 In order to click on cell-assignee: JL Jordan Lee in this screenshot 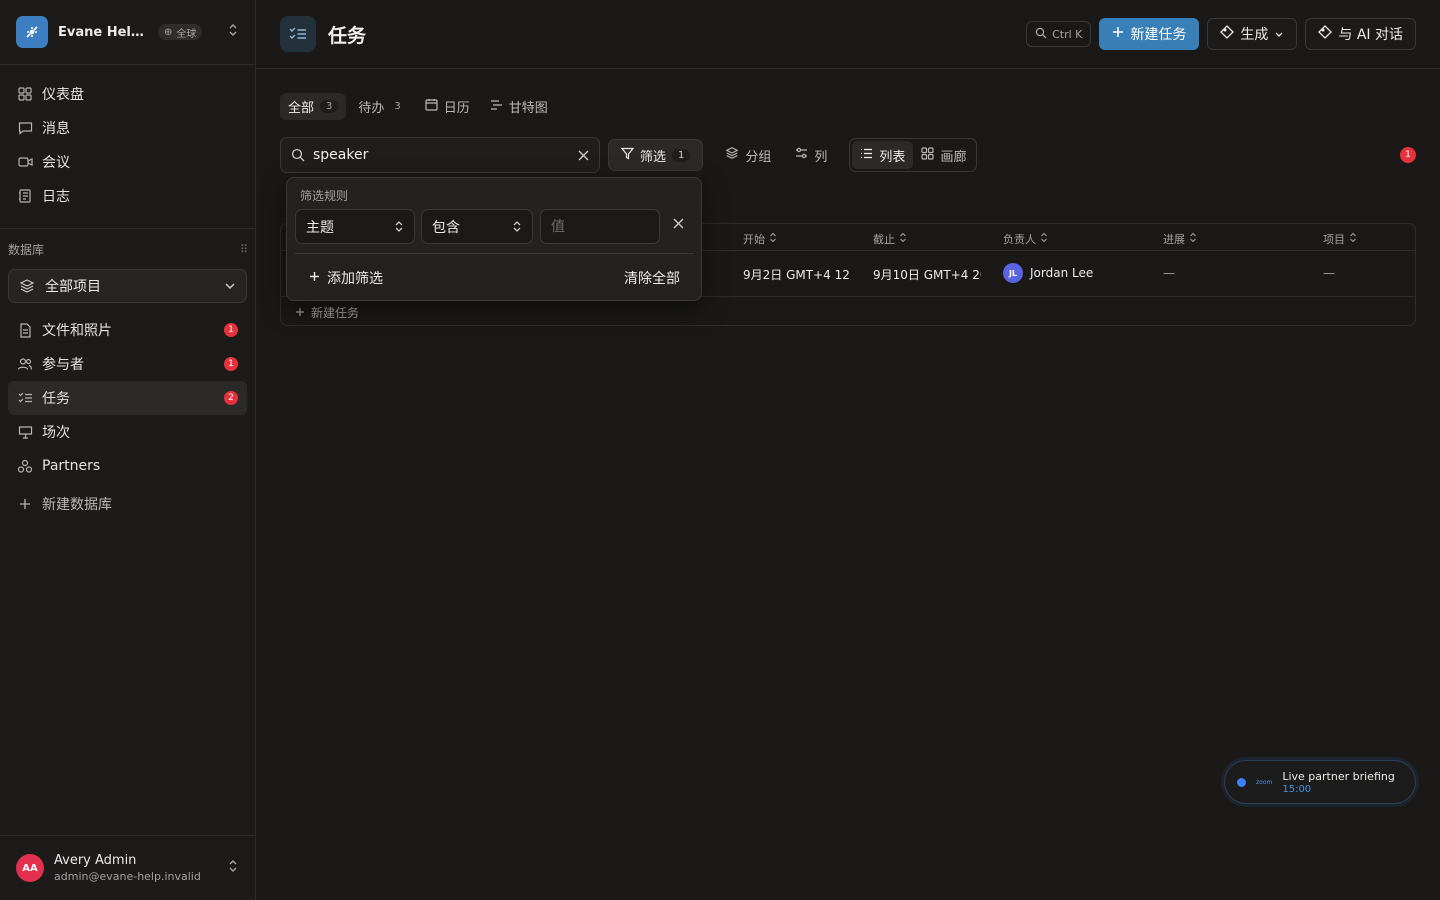, I will do `click(1048, 273)`.